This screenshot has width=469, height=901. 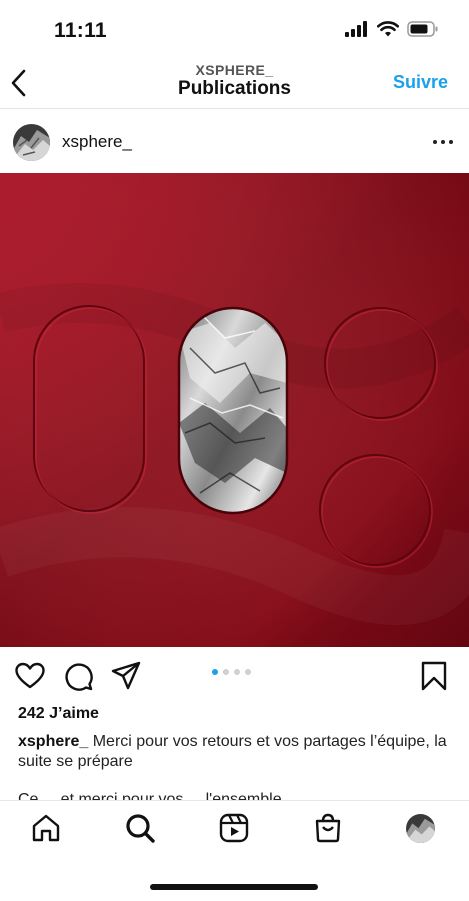 I want to click on home-icon, so click(x=46, y=828).